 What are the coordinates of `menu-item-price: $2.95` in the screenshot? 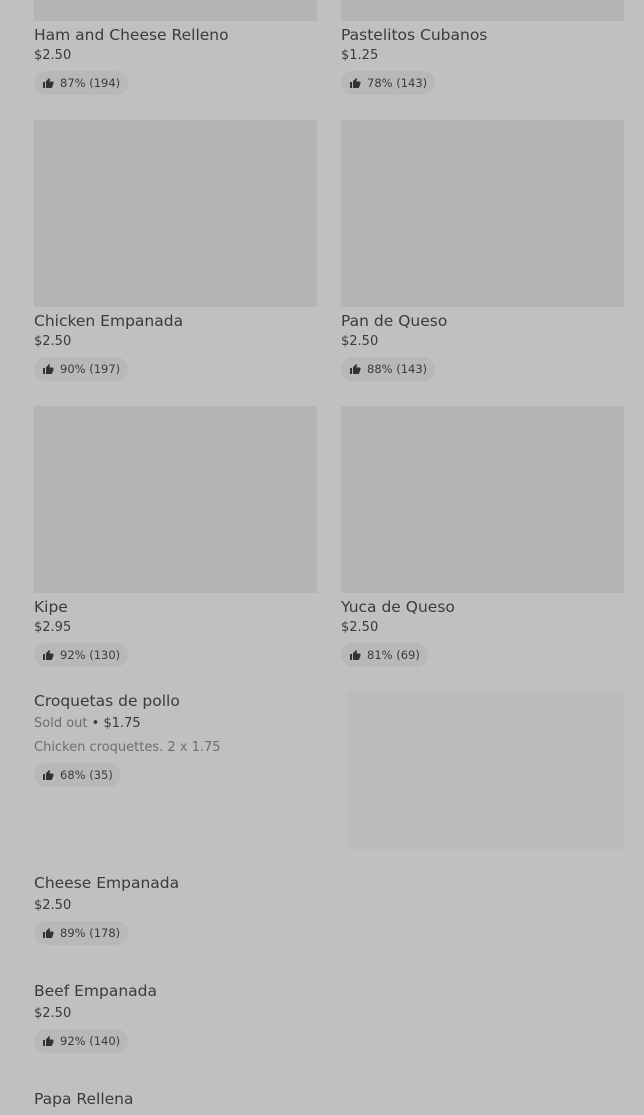 It's located at (53, 627).